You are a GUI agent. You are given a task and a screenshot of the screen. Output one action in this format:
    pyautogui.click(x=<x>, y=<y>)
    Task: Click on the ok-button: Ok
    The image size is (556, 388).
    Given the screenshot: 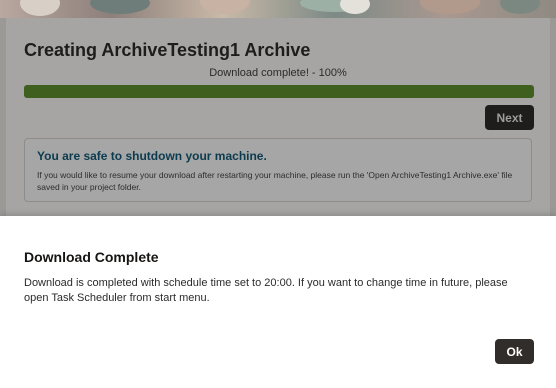 What is the action you would take?
    pyautogui.click(x=514, y=351)
    